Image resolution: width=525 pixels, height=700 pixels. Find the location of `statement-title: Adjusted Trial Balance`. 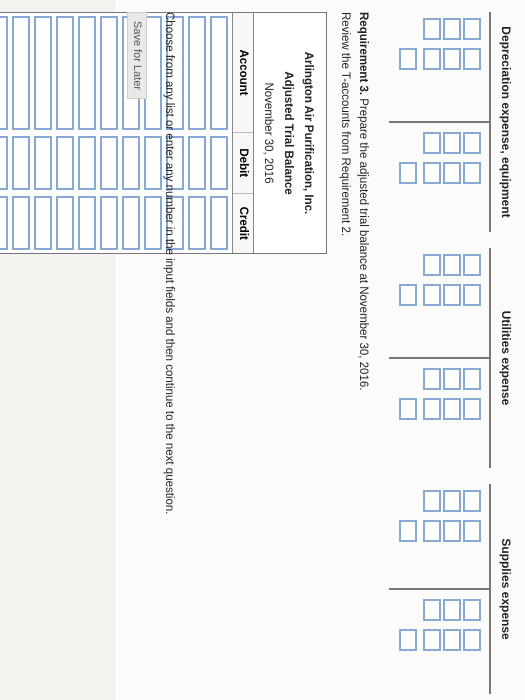

statement-title: Adjusted Trial Balance is located at coordinates (288, 133).